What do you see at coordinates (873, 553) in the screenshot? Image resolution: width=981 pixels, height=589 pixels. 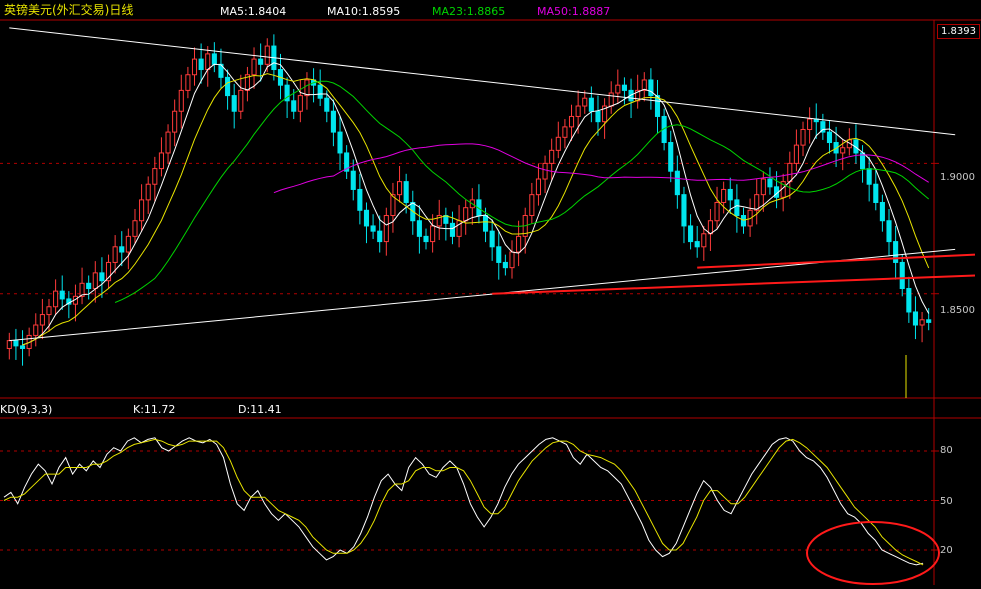 I see `highlight-circle` at bounding box center [873, 553].